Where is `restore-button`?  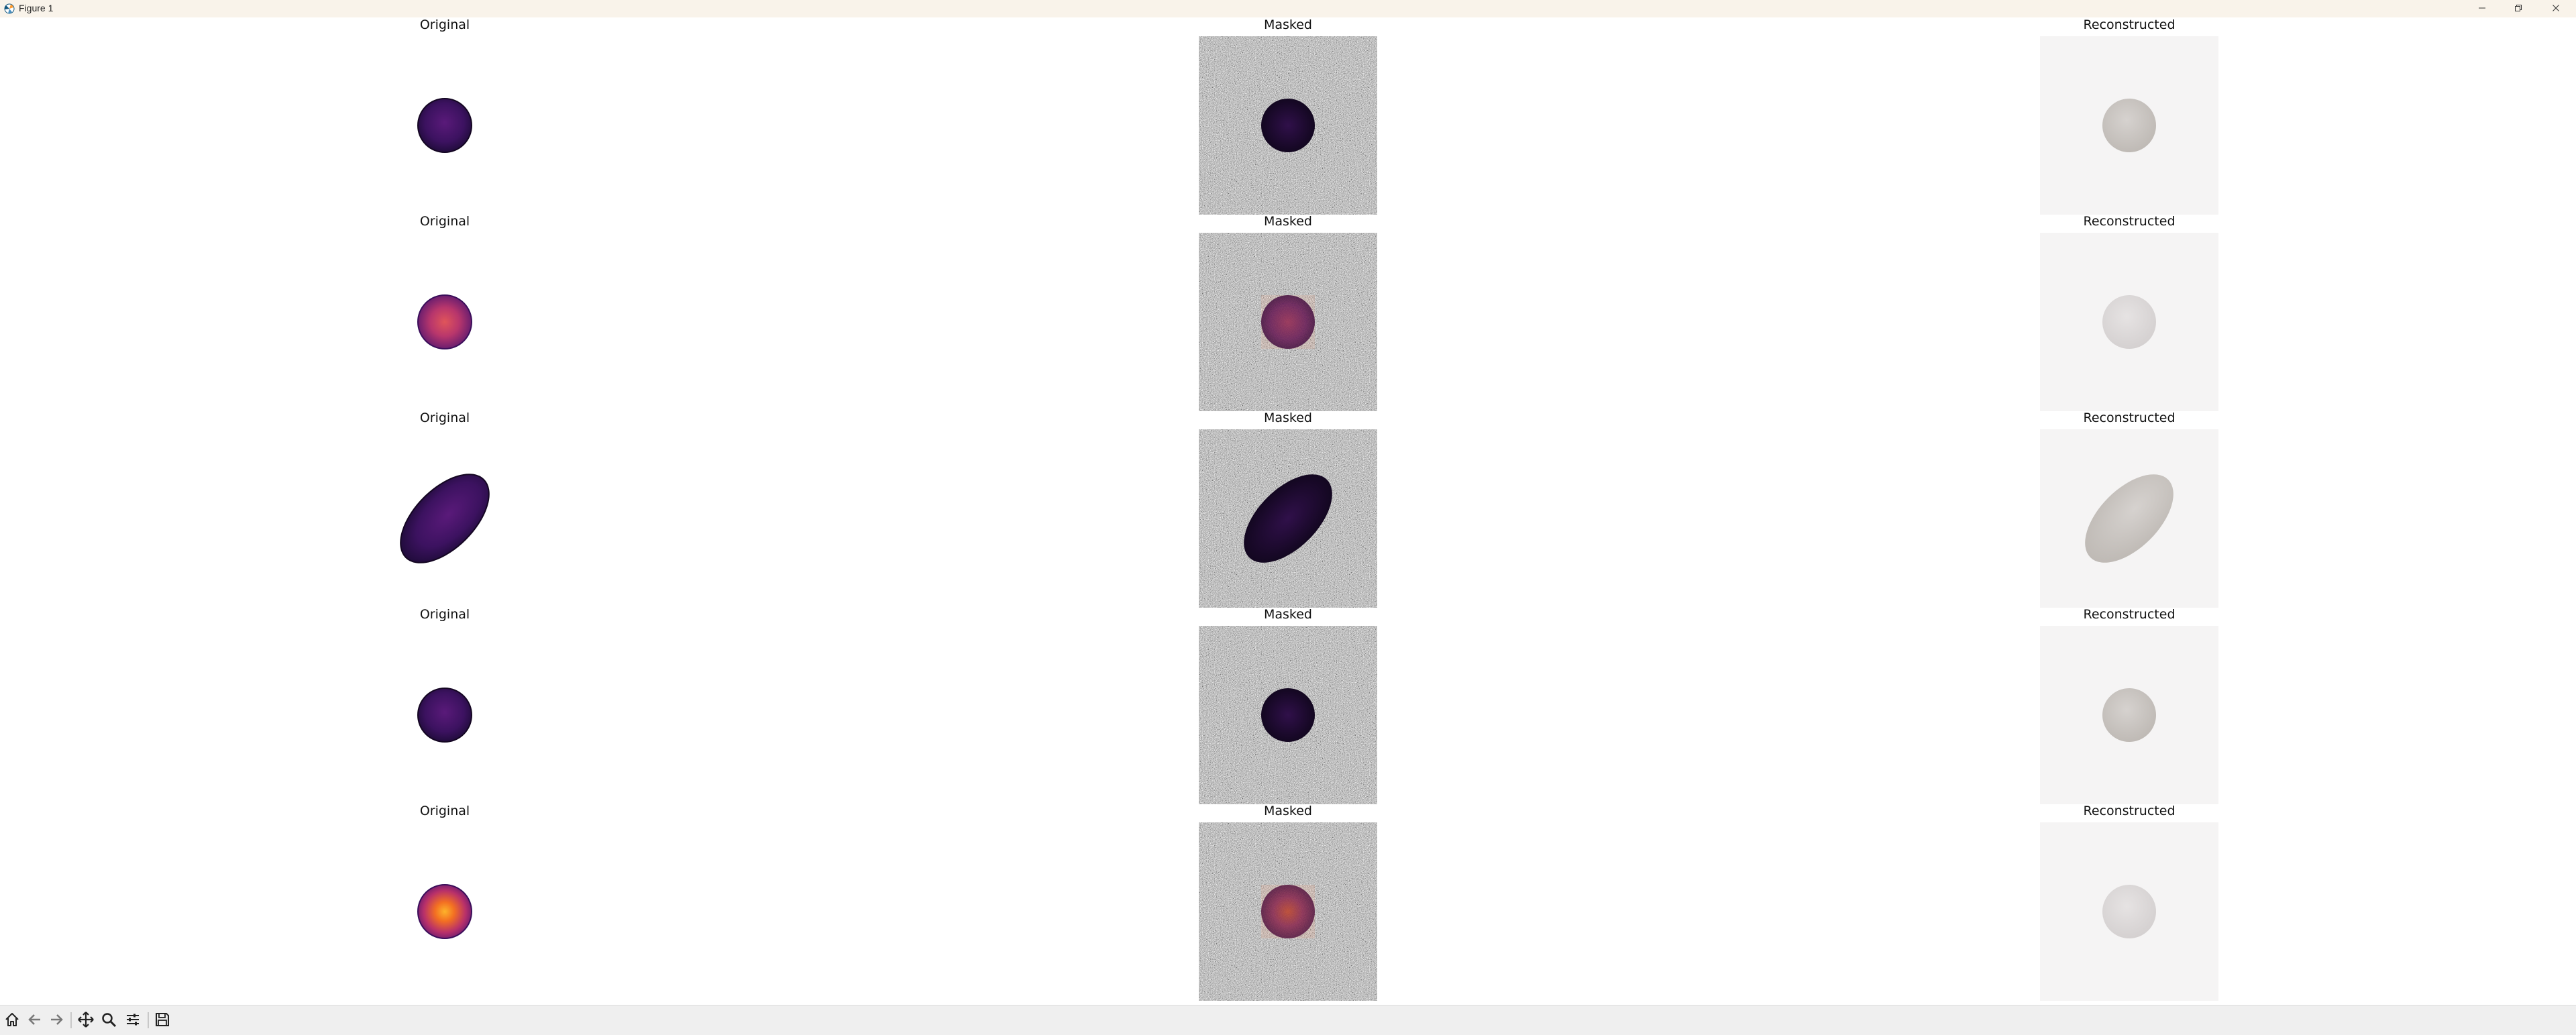 restore-button is located at coordinates (2518, 8).